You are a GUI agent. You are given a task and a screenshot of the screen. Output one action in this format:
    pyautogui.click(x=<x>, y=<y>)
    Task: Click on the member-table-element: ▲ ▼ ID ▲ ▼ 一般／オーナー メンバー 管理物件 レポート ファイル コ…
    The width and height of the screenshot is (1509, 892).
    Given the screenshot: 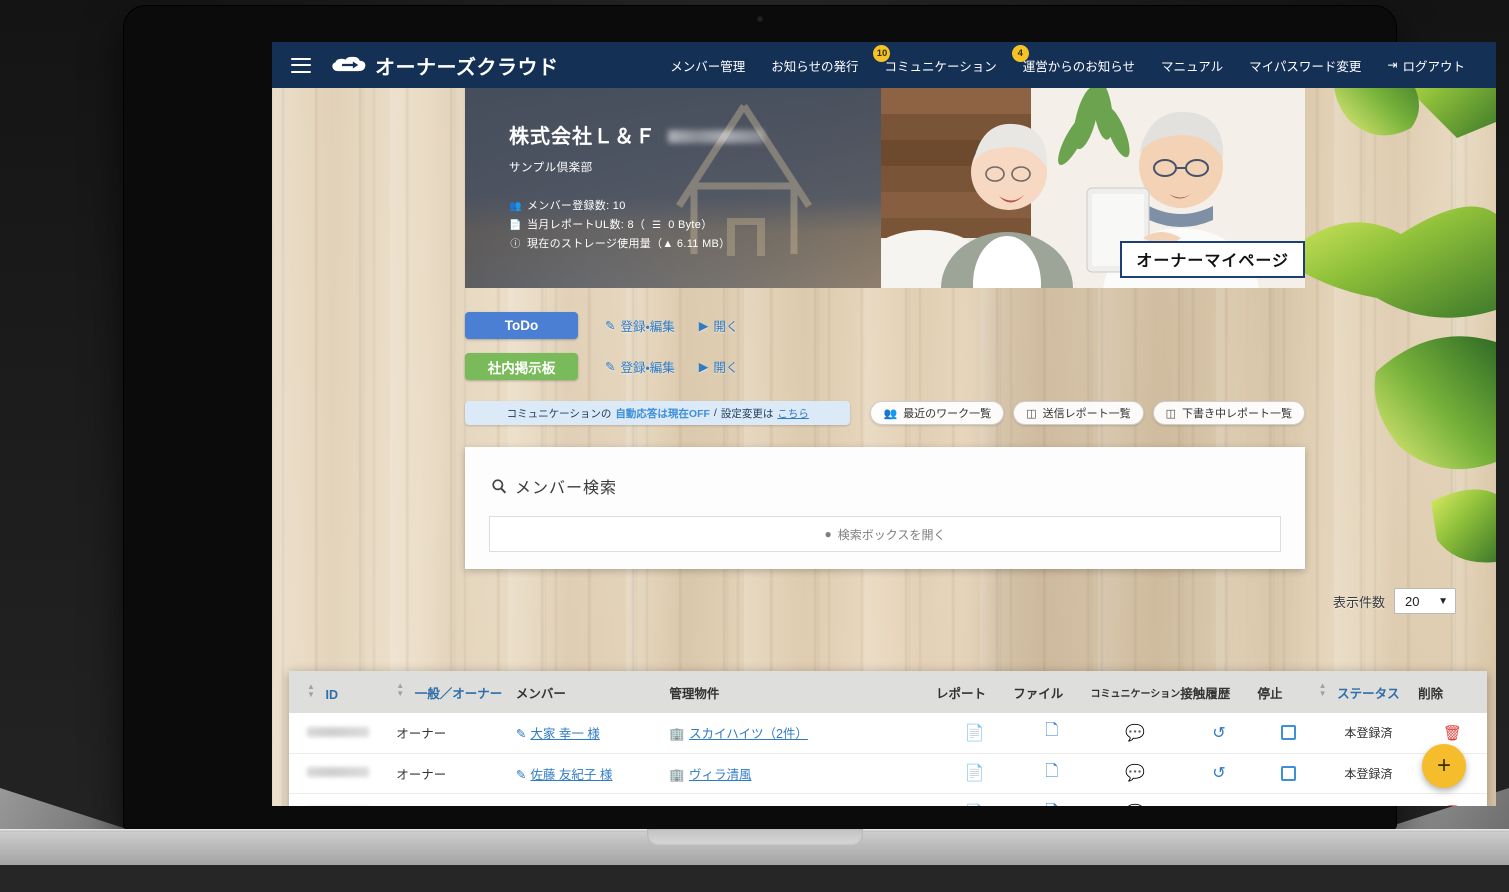 What is the action you would take?
    pyautogui.click(x=888, y=738)
    